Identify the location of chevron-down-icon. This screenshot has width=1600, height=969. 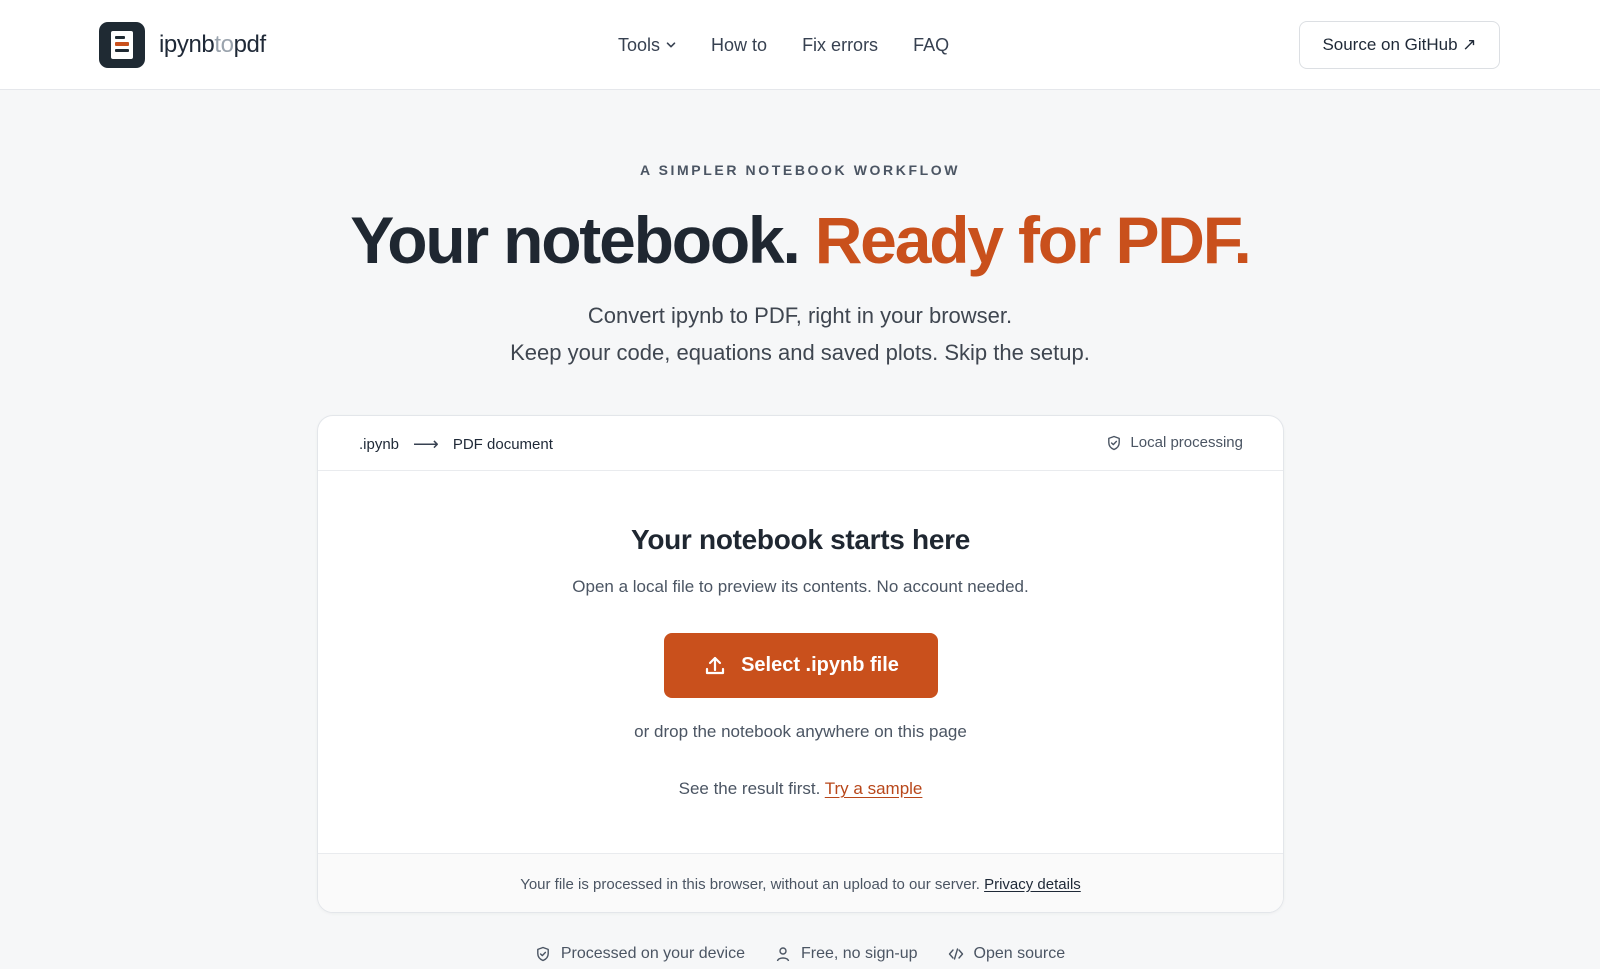
(671, 45).